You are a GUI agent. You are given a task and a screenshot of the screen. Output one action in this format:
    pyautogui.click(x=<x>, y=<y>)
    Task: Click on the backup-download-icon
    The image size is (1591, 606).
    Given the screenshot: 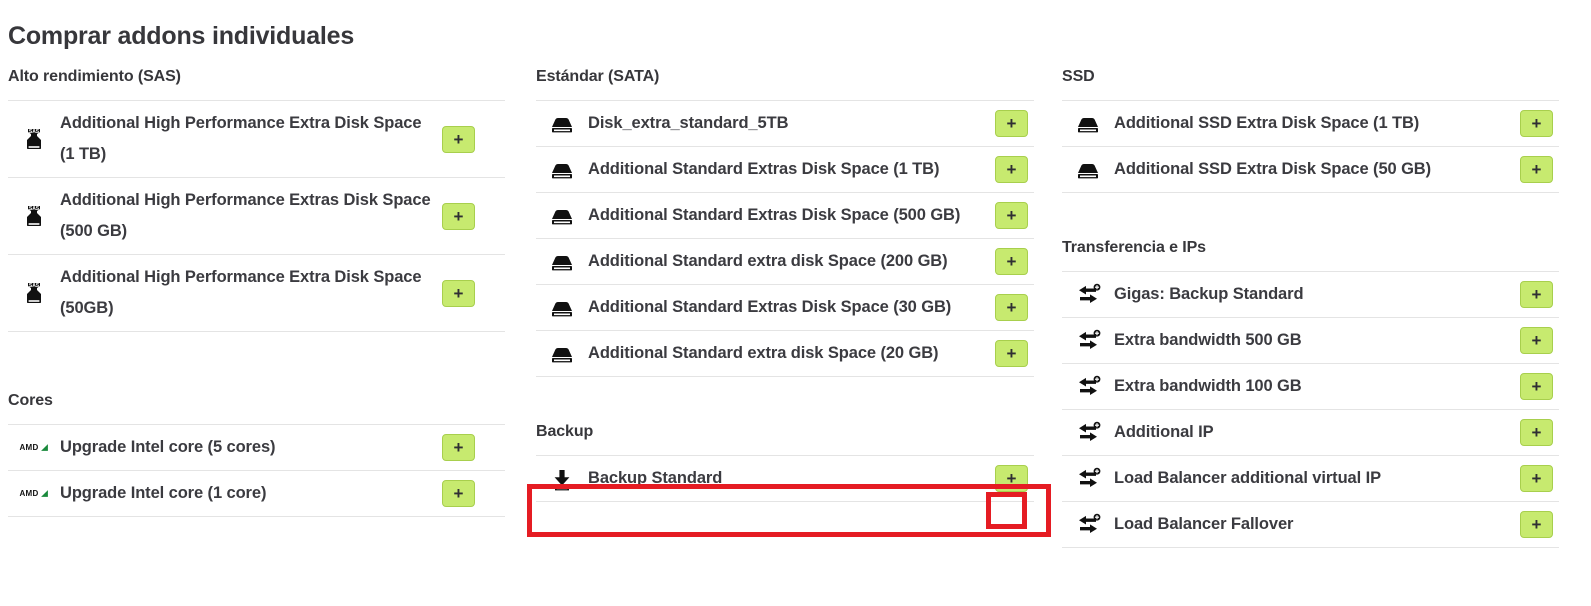 What is the action you would take?
    pyautogui.click(x=562, y=479)
    